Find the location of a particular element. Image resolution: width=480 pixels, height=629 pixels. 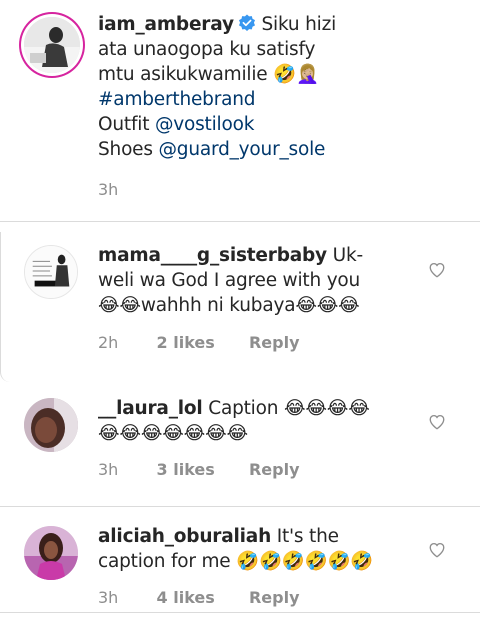

outfit-mention: @vostilook is located at coordinates (204, 124).